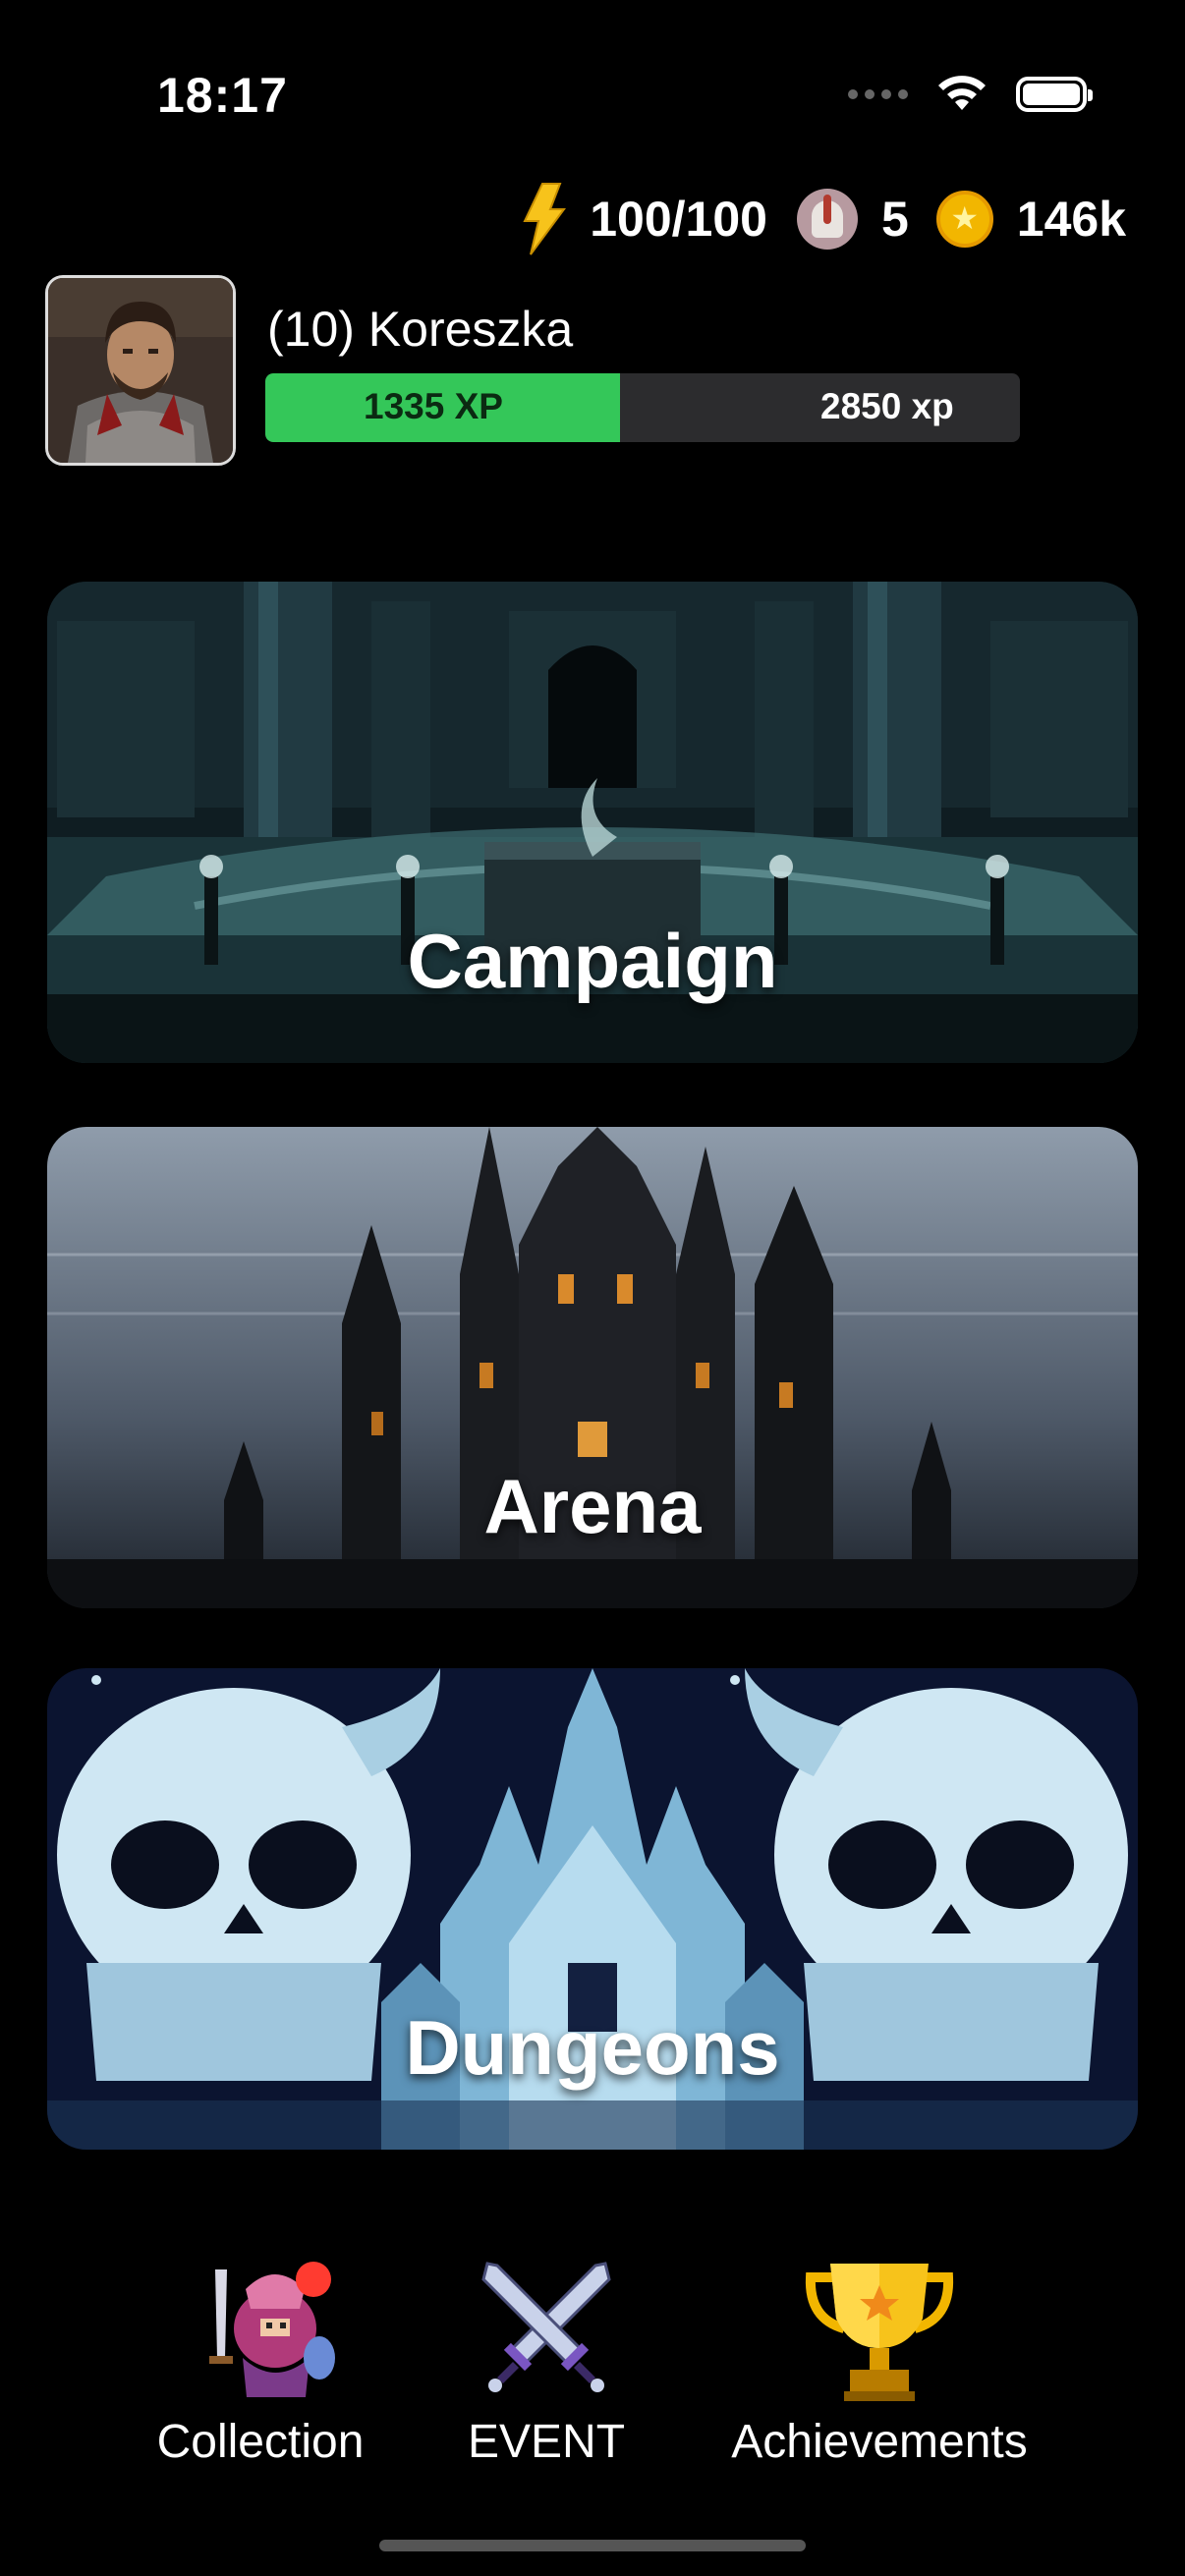  What do you see at coordinates (679, 219) in the screenshot?
I see `energy-value: 100/100` at bounding box center [679, 219].